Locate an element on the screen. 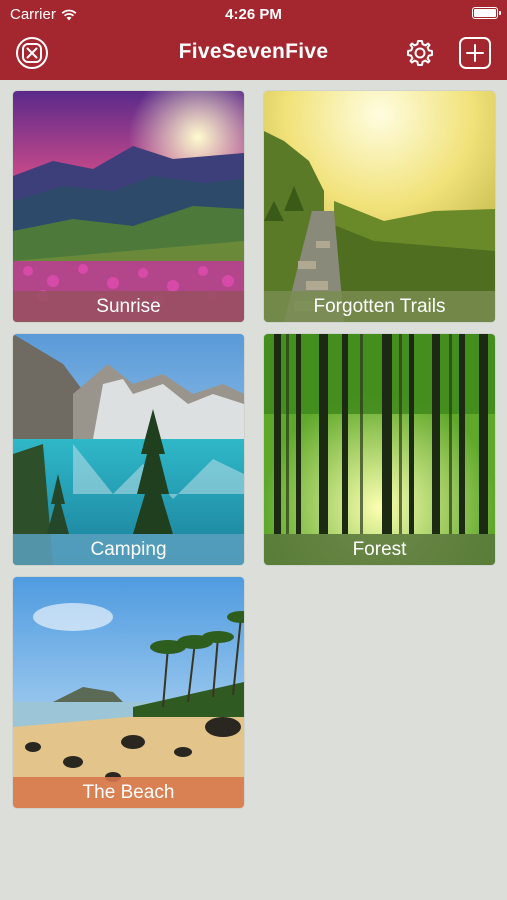 The image size is (507, 900). top-bar: Carrier 4:26 PM FiveSevenFive is located at coordinates (253, 40).